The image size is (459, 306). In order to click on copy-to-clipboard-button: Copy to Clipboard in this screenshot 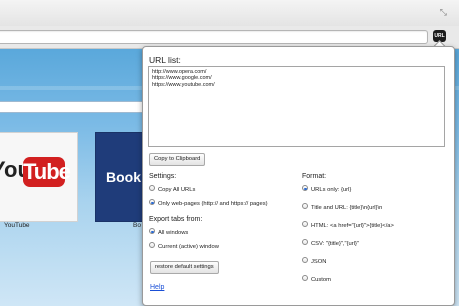, I will do `click(177, 159)`.